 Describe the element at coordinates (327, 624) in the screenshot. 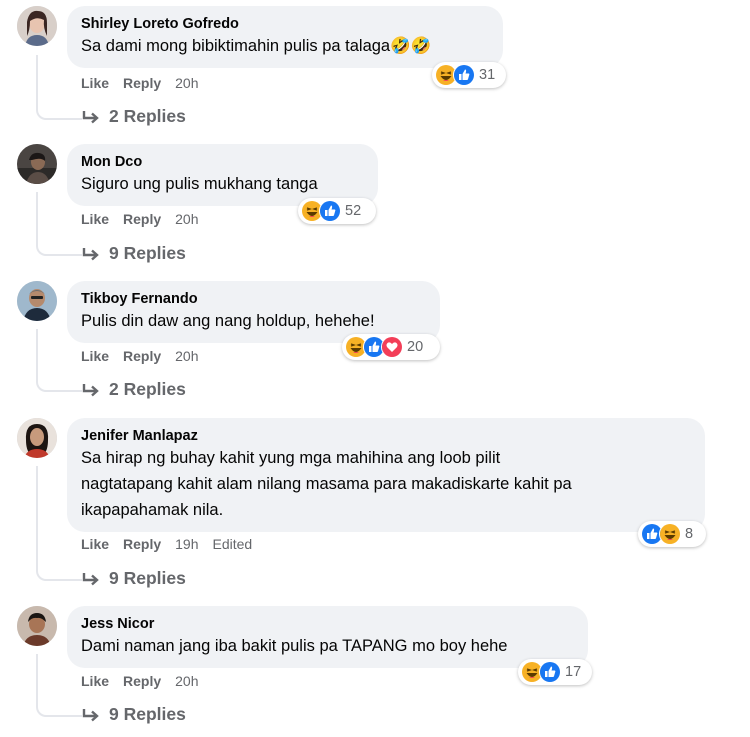

I see `comment-author: Jess Nicor` at that location.